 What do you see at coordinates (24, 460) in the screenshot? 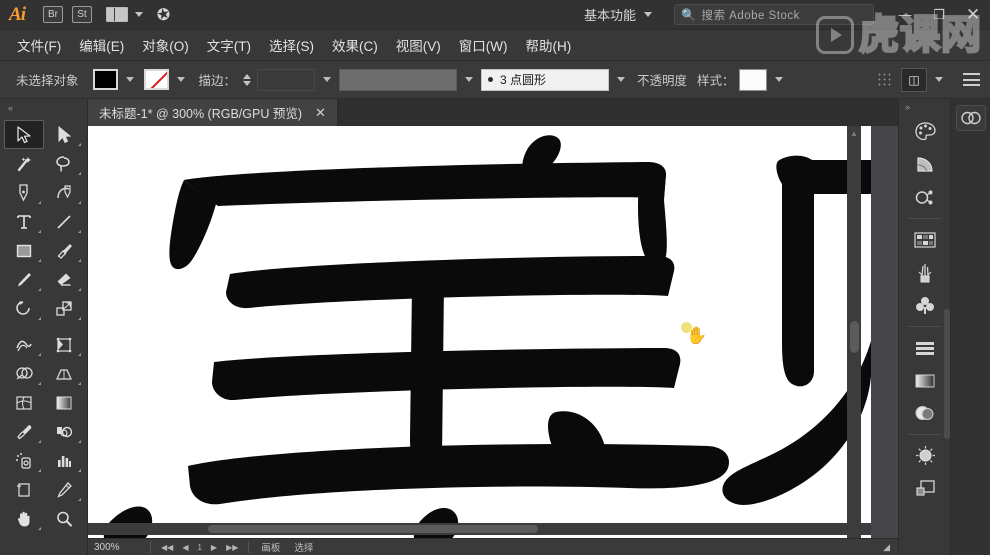
I see `symbol-sprayer-tool` at bounding box center [24, 460].